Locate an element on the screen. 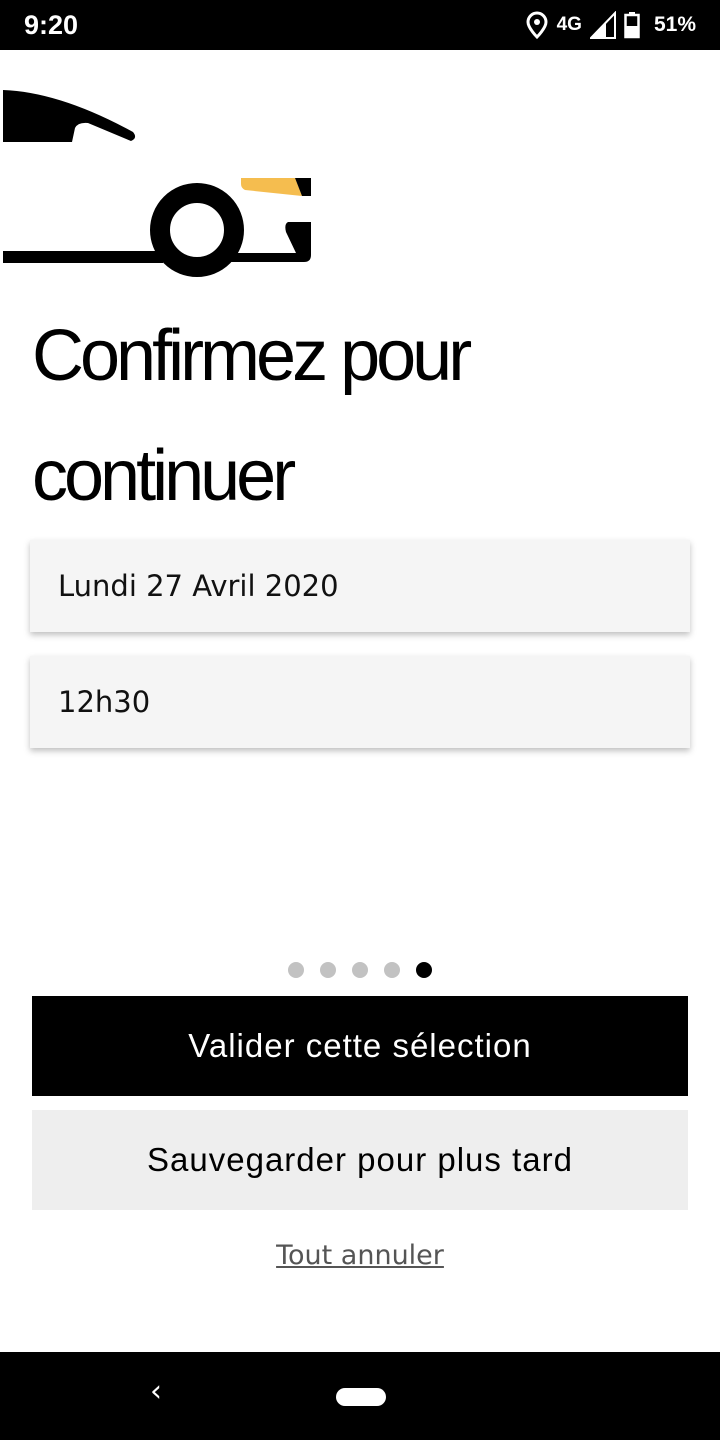 Image resolution: width=720 pixels, height=1440 pixels. page-title: Confirmez pour continuer is located at coordinates (252, 416).